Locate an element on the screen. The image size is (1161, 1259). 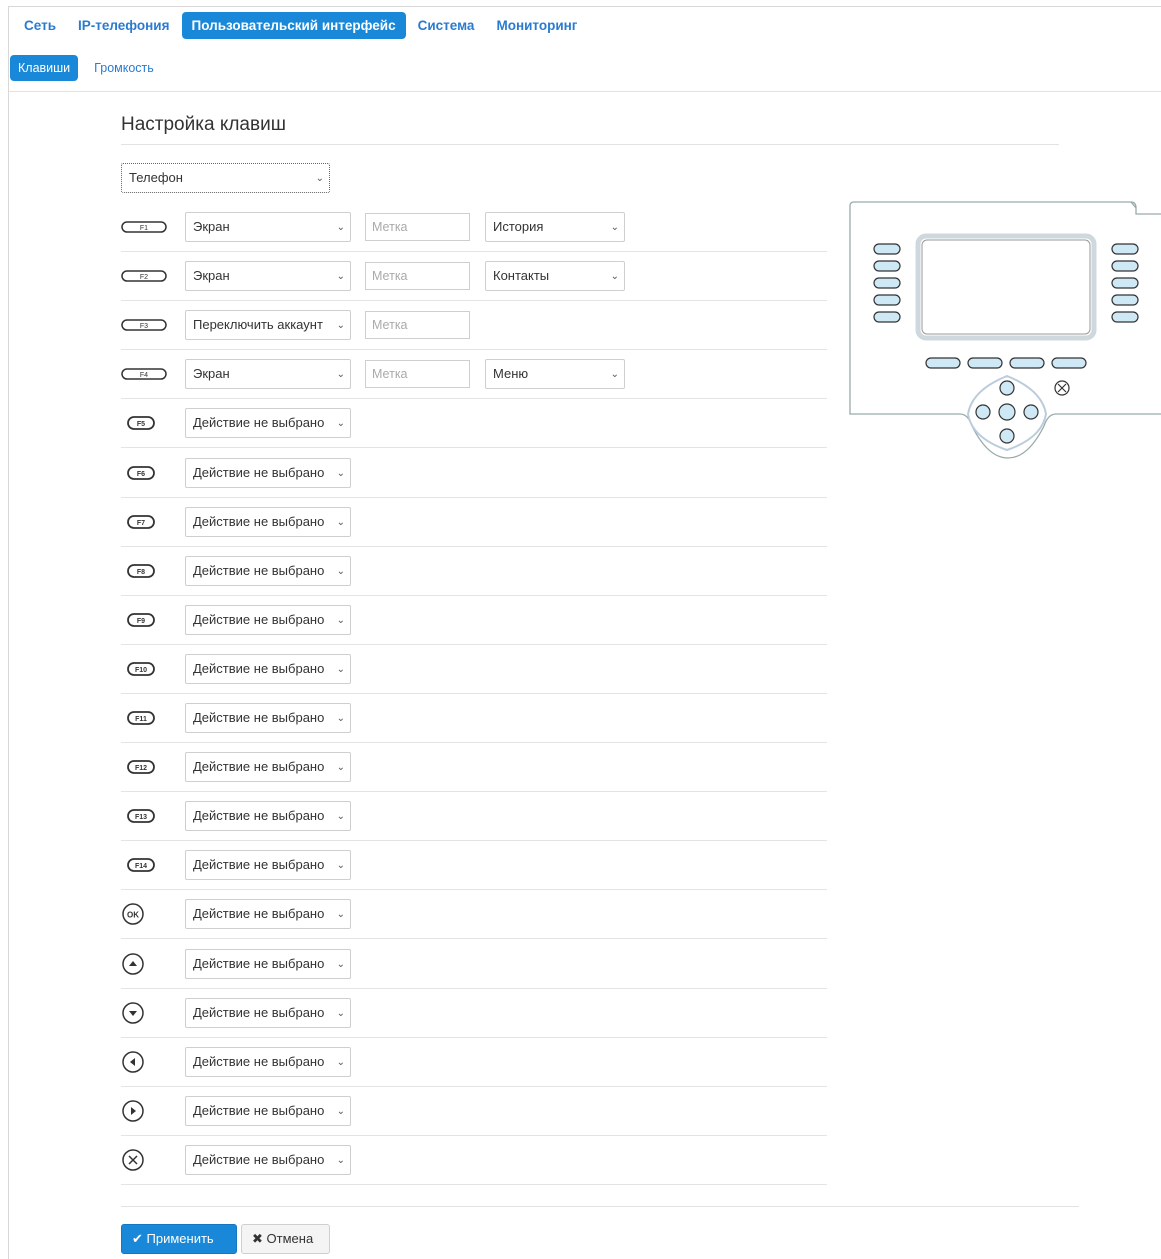
key-f12-icon: F12 is located at coordinates (141, 768).